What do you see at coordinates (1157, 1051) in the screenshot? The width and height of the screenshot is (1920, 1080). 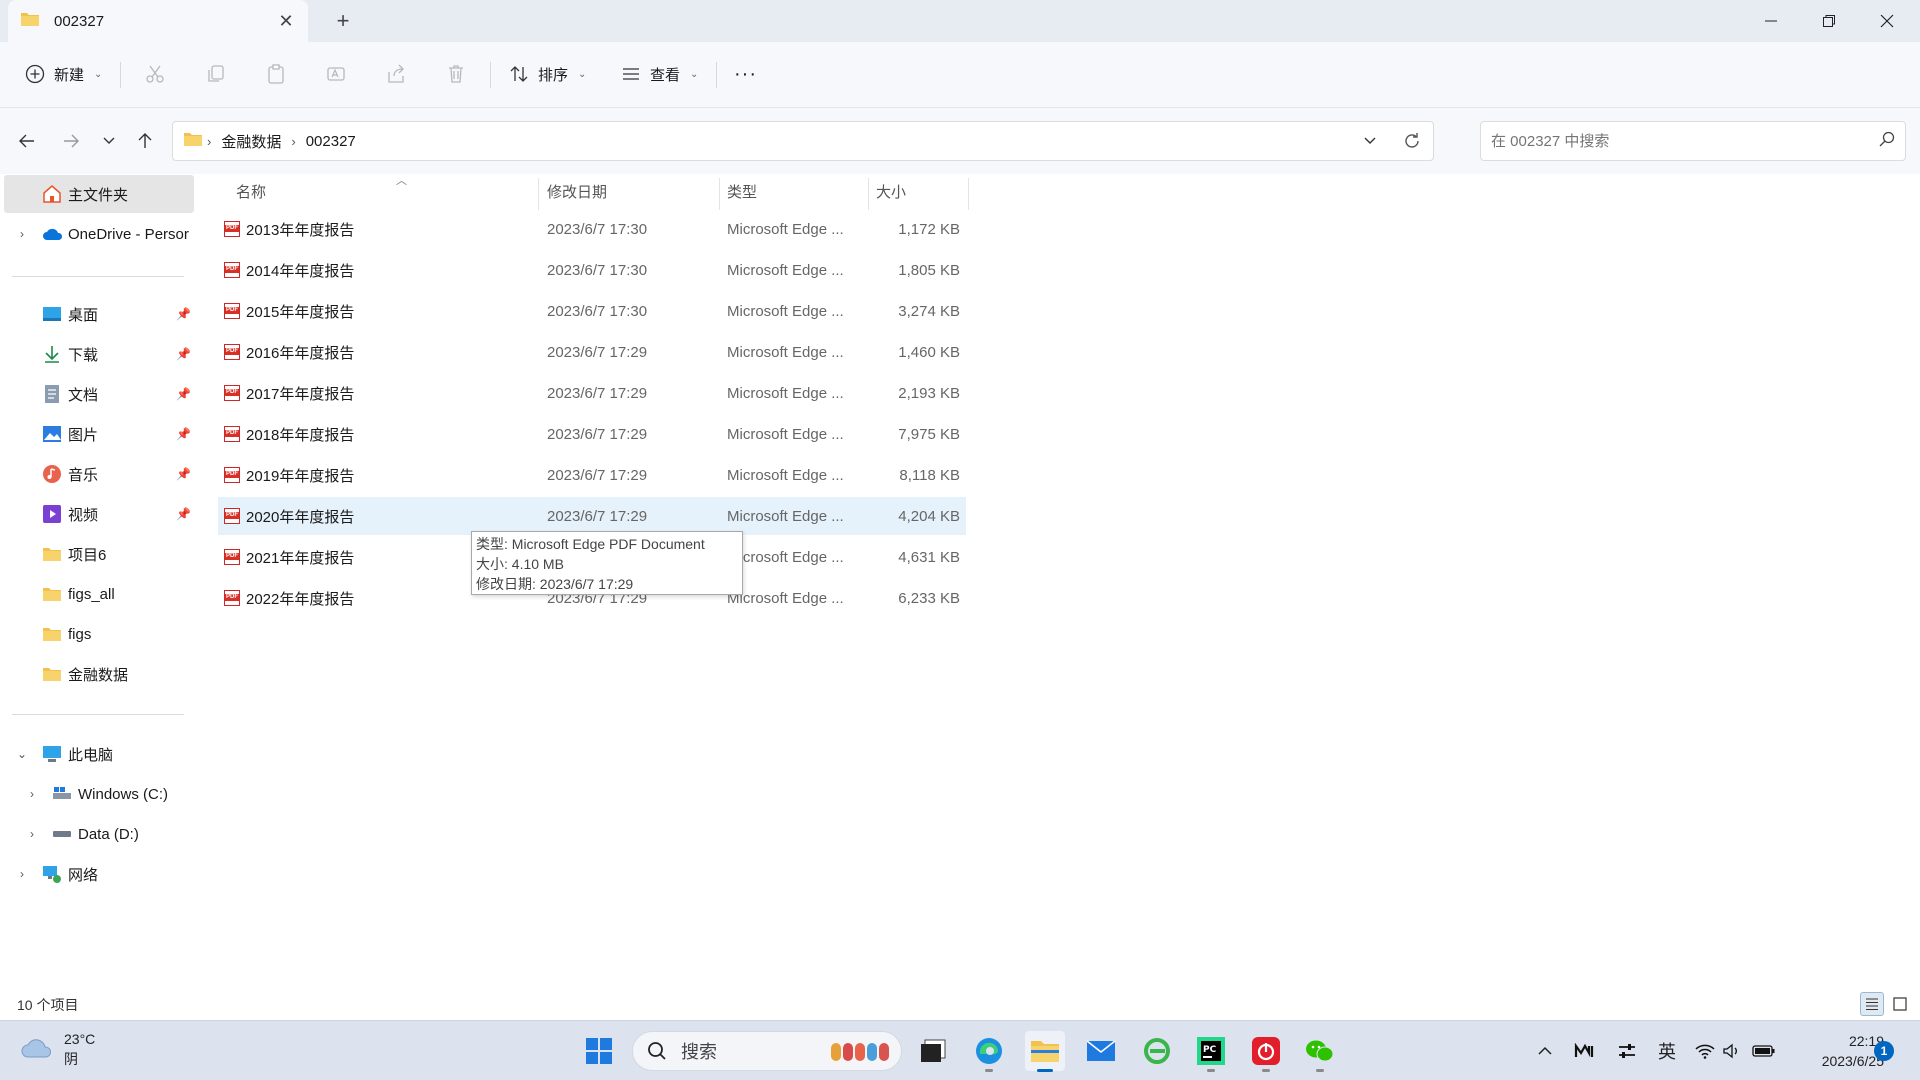 I see `browser-taskbar-icon` at bounding box center [1157, 1051].